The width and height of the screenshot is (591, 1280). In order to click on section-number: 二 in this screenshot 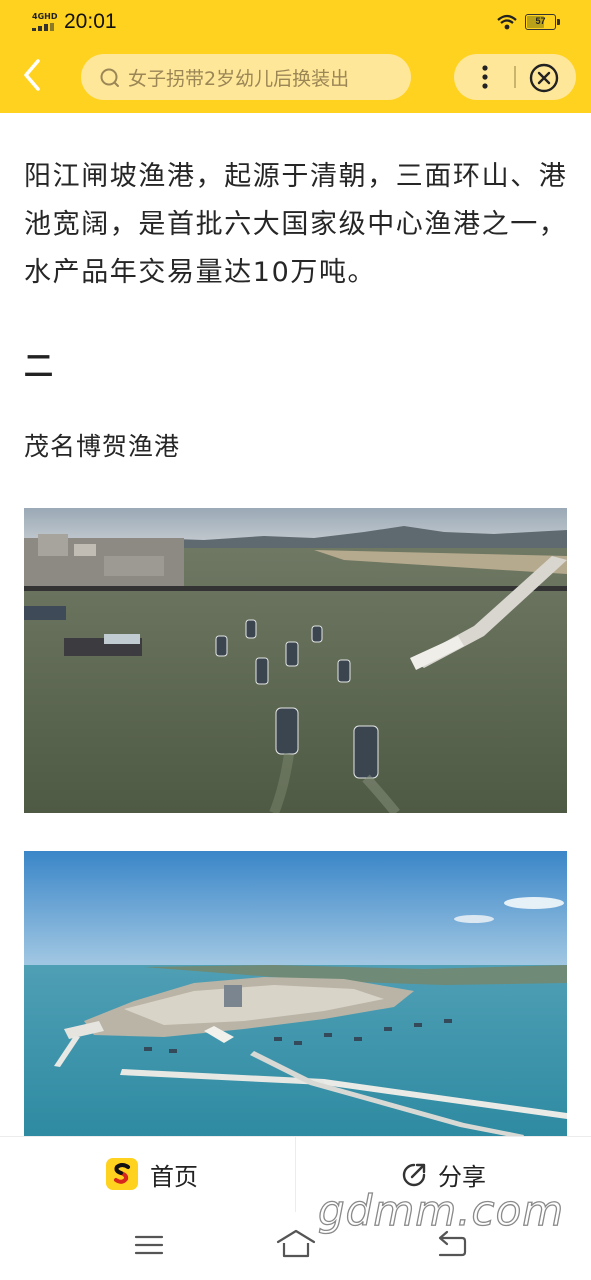, I will do `click(39, 366)`.